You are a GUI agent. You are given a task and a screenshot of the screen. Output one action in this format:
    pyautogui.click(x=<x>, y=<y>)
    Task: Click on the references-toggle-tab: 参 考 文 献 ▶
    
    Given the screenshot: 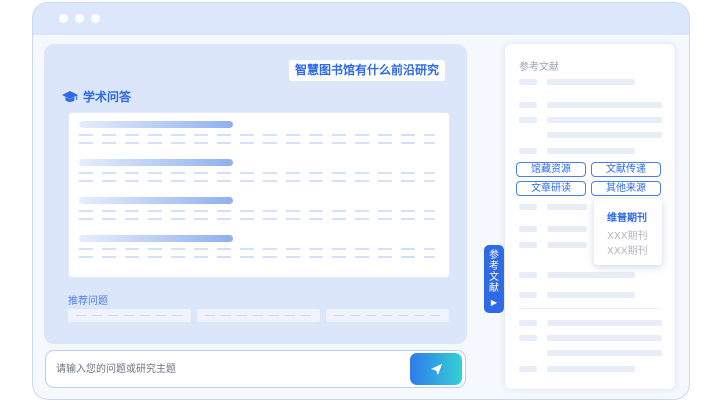 What is the action you would take?
    pyautogui.click(x=494, y=279)
    